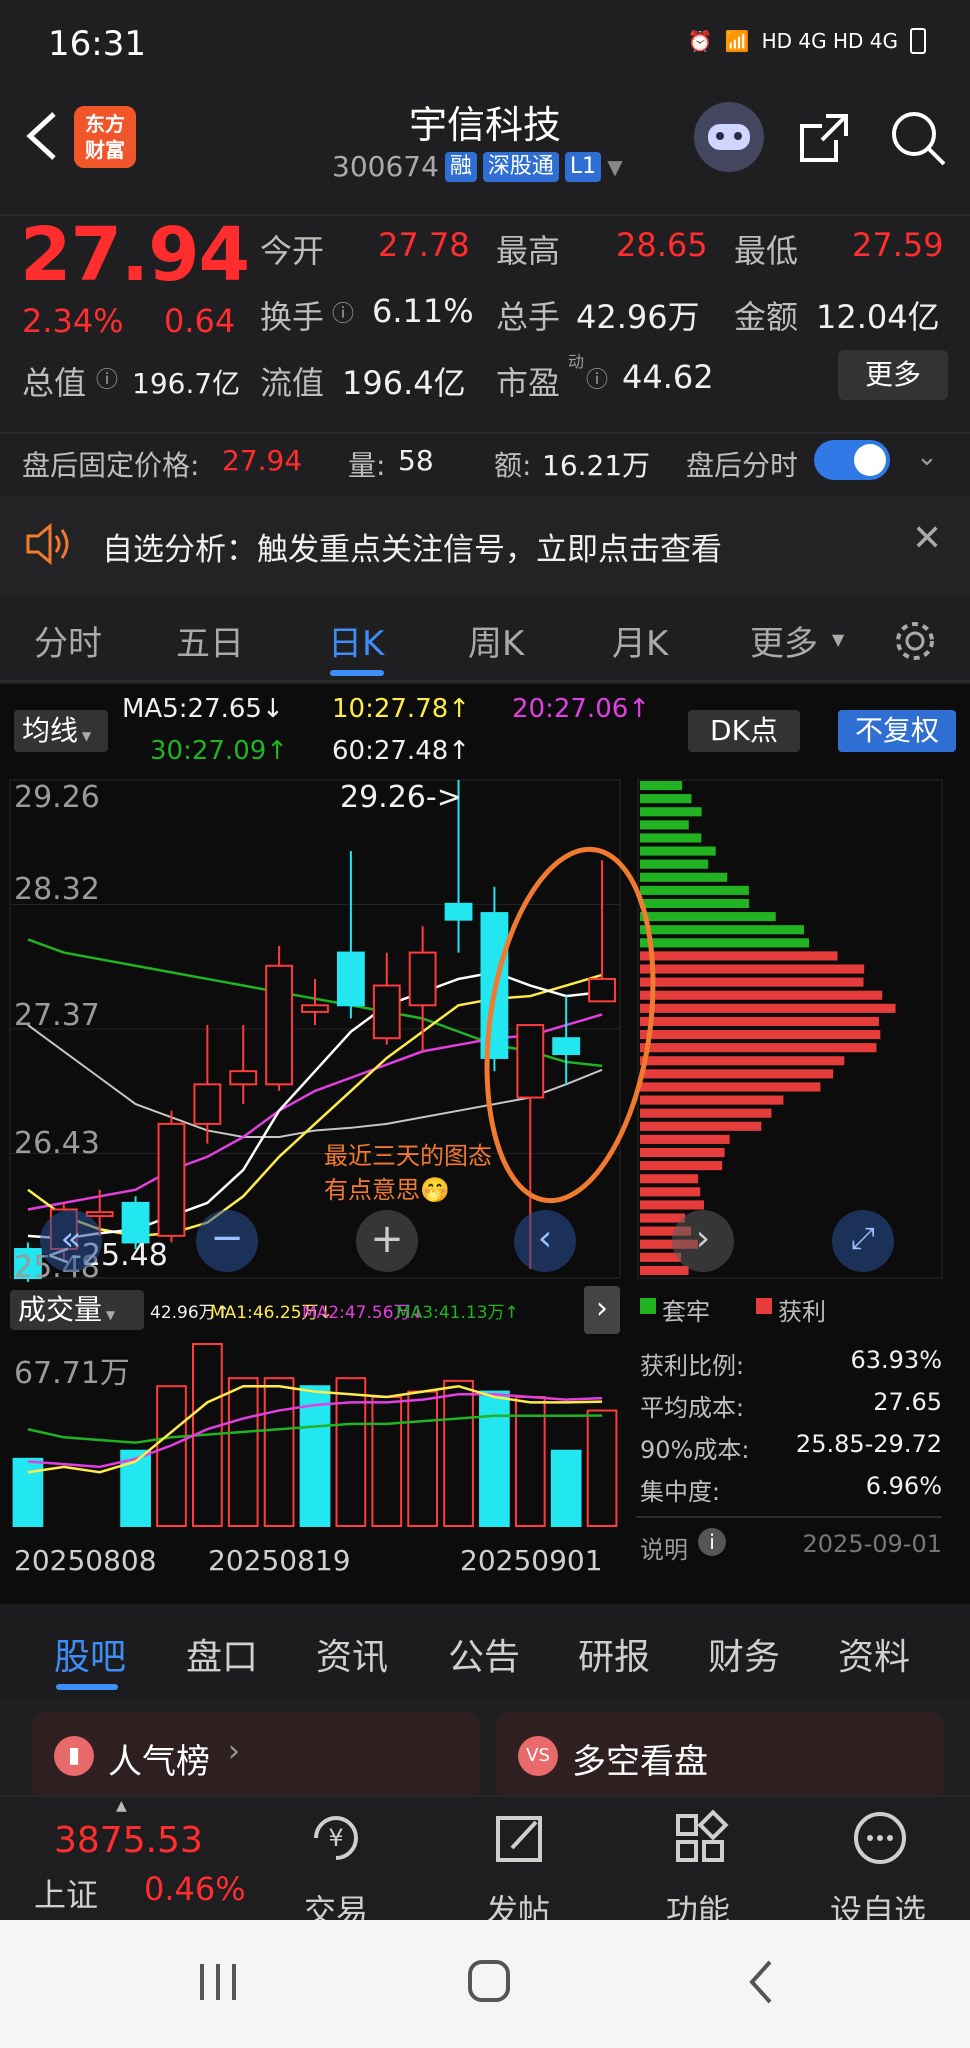  I want to click on price-axis-label: 29.26, so click(57, 797).